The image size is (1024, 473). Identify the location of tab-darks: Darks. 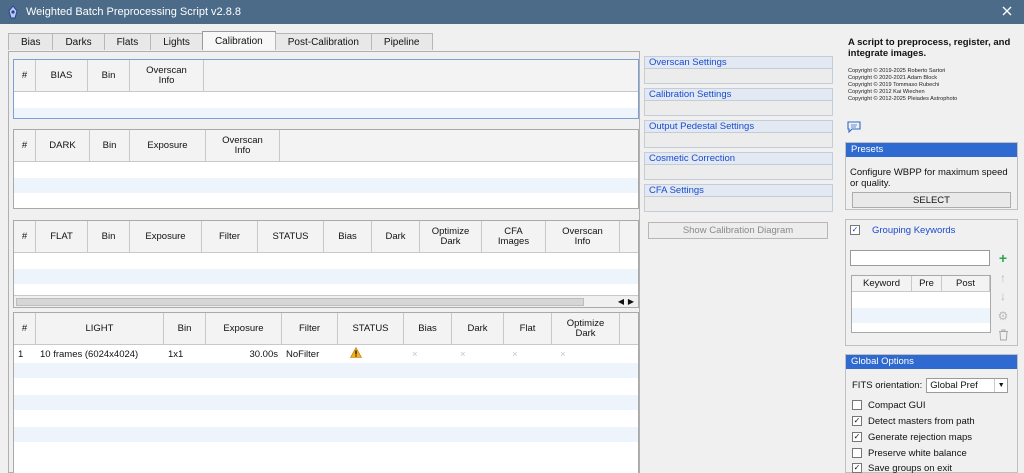
(78, 41).